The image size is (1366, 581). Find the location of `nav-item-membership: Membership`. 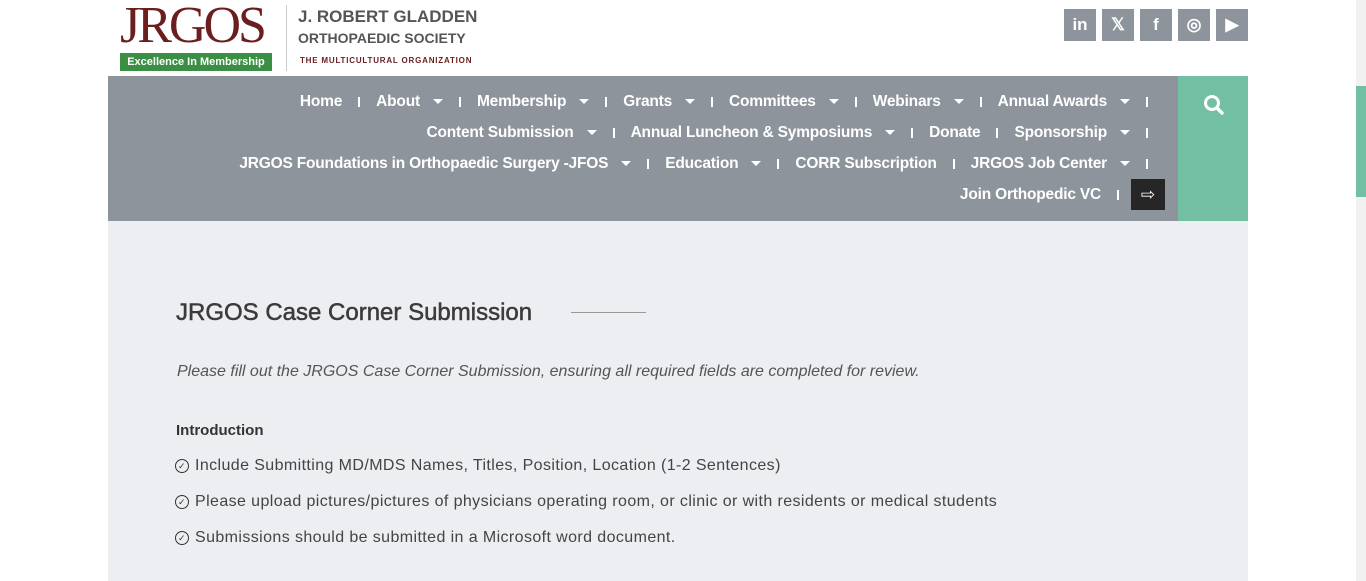

nav-item-membership: Membership is located at coordinates (533, 101).